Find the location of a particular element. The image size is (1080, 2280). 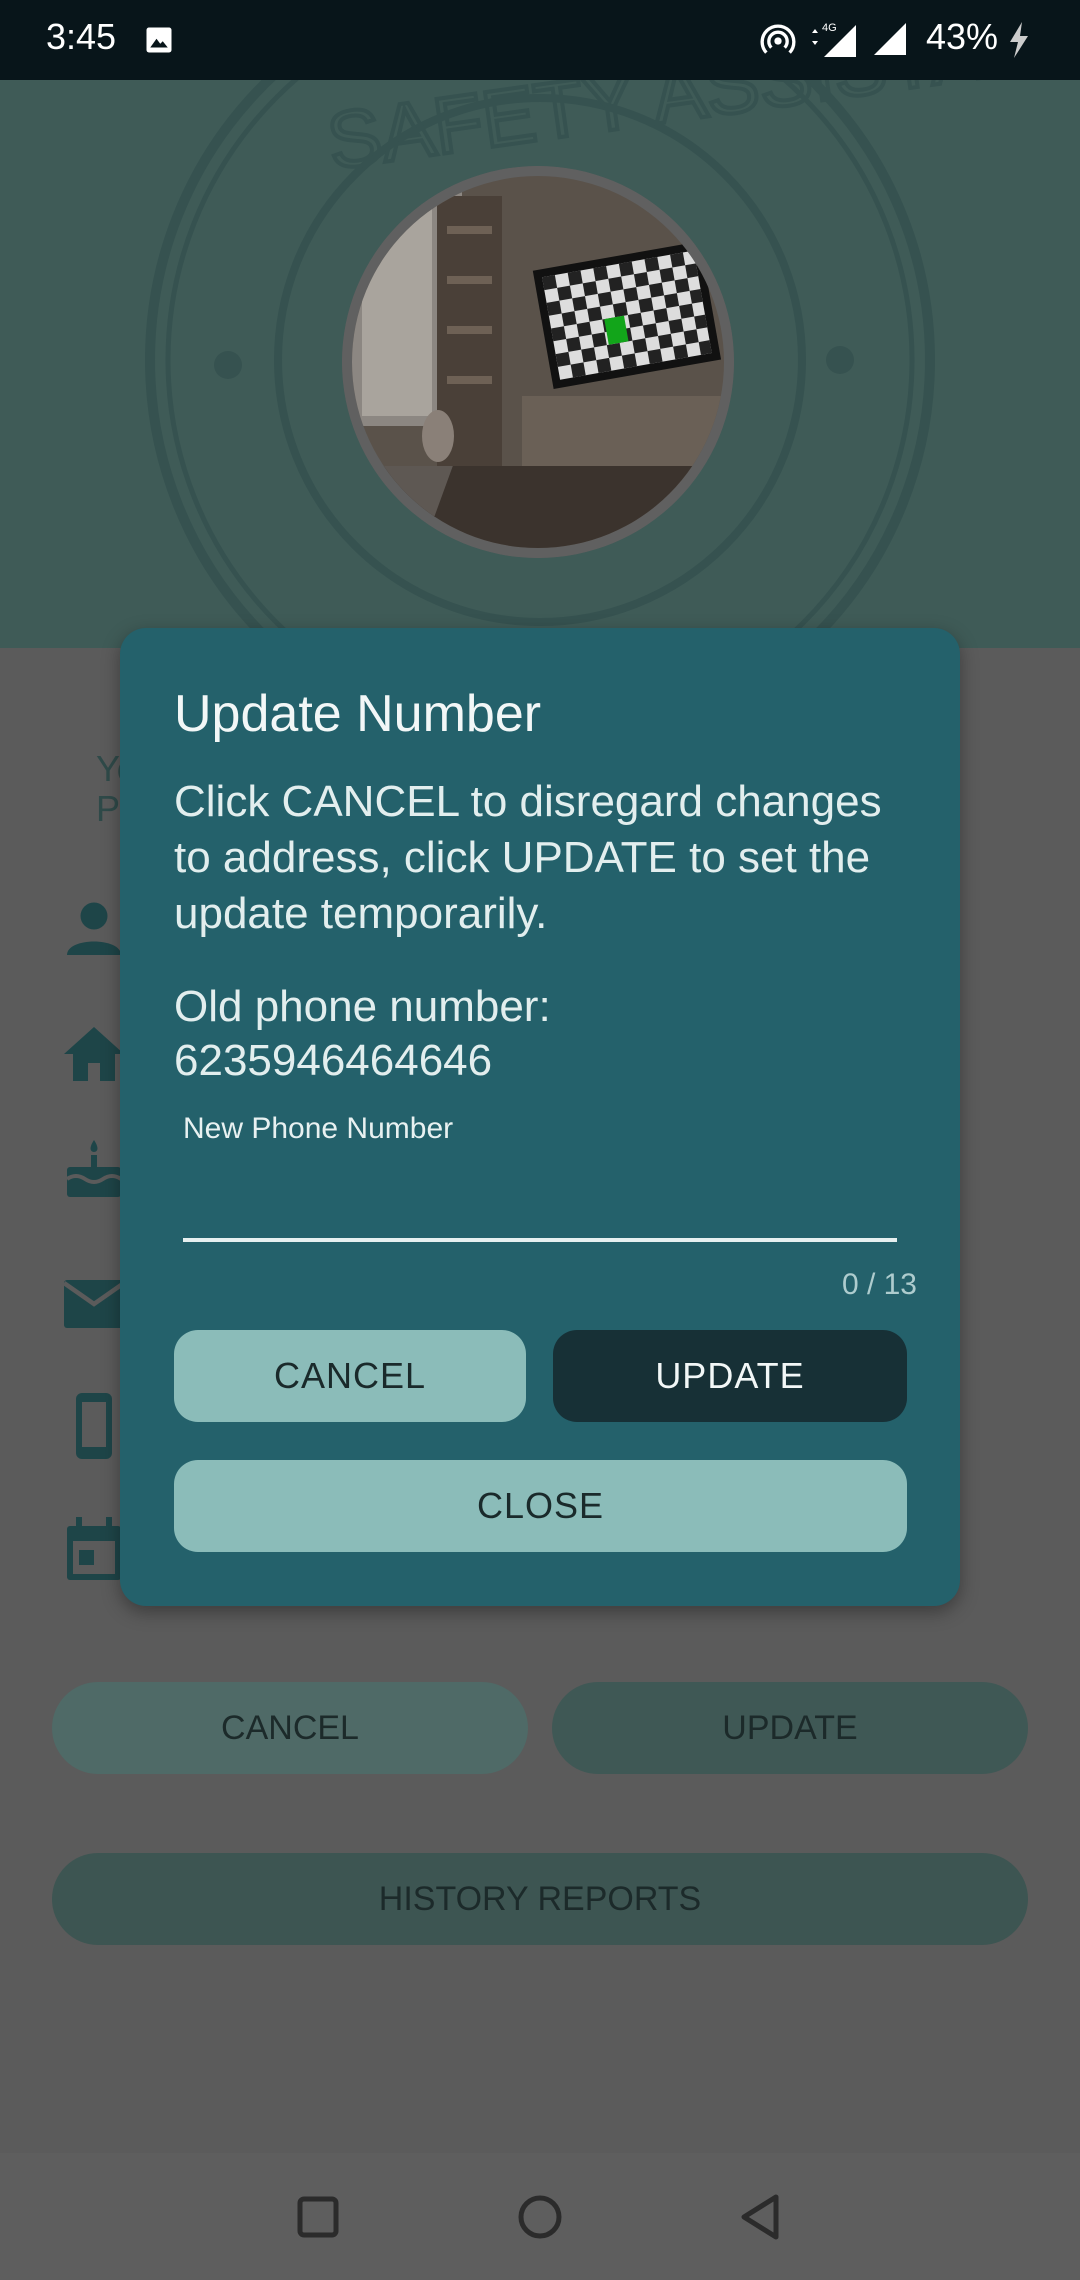

old-number-value: 6235946464646 is located at coordinates (333, 1060).